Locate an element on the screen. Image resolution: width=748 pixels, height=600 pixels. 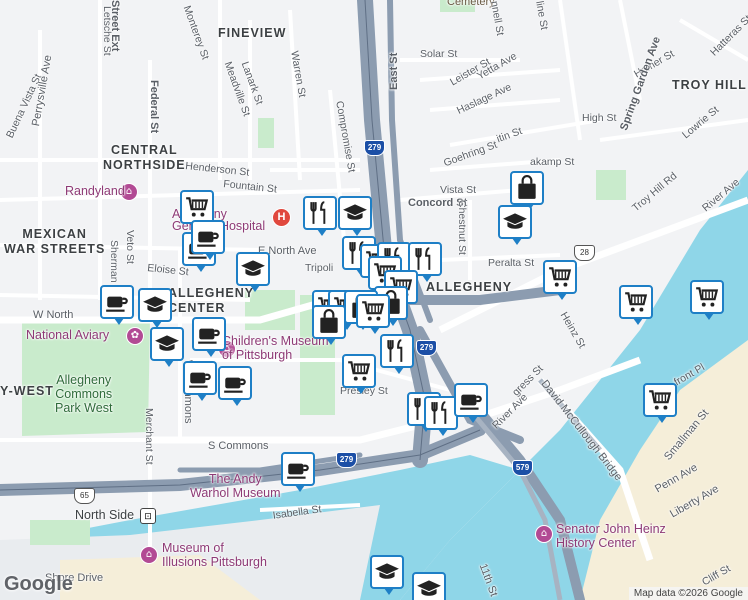
poi-heinz: Senator John Heinz History Center is located at coordinates (611, 536).